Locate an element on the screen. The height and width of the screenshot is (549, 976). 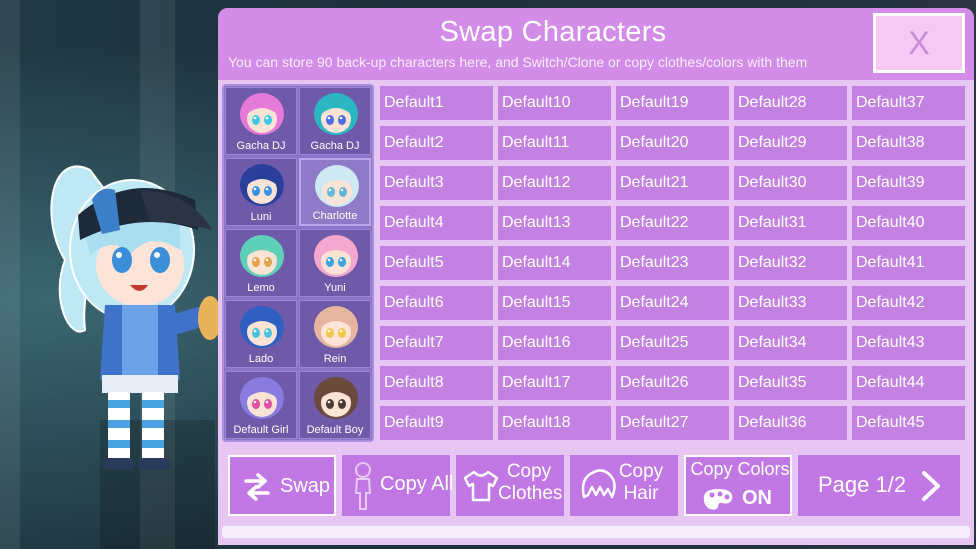
character-slot: Default30 is located at coordinates (790, 183).